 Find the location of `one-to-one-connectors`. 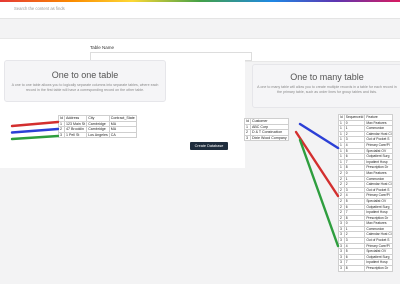

one-to-one-connectors is located at coordinates (35, 130).